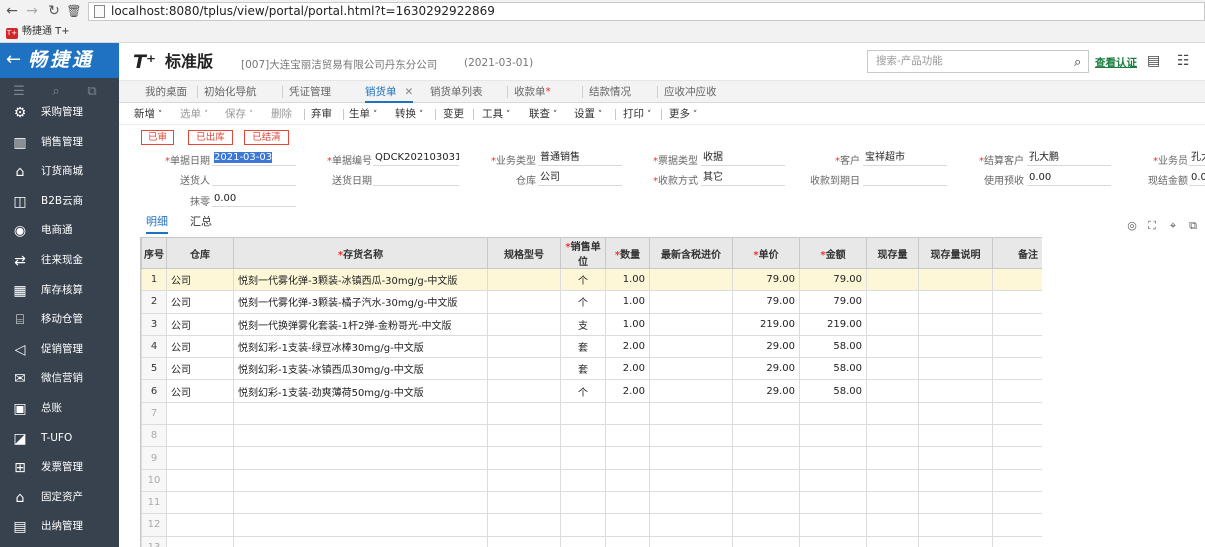  Describe the element at coordinates (360, 253) in the screenshot. I see `column-header: *存货名称` at that location.